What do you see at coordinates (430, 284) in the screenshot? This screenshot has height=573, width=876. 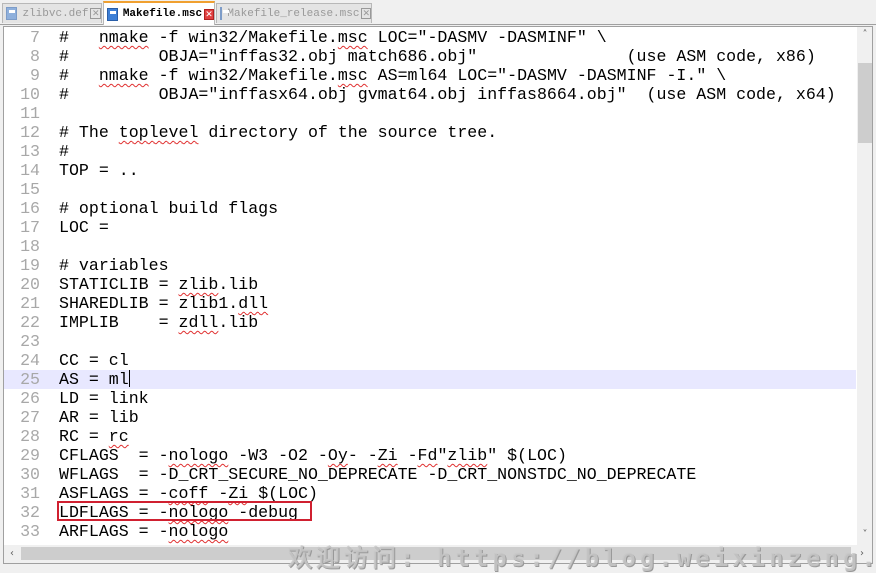 I see `code-line: 20 STATICLIB = zlib.lib` at bounding box center [430, 284].